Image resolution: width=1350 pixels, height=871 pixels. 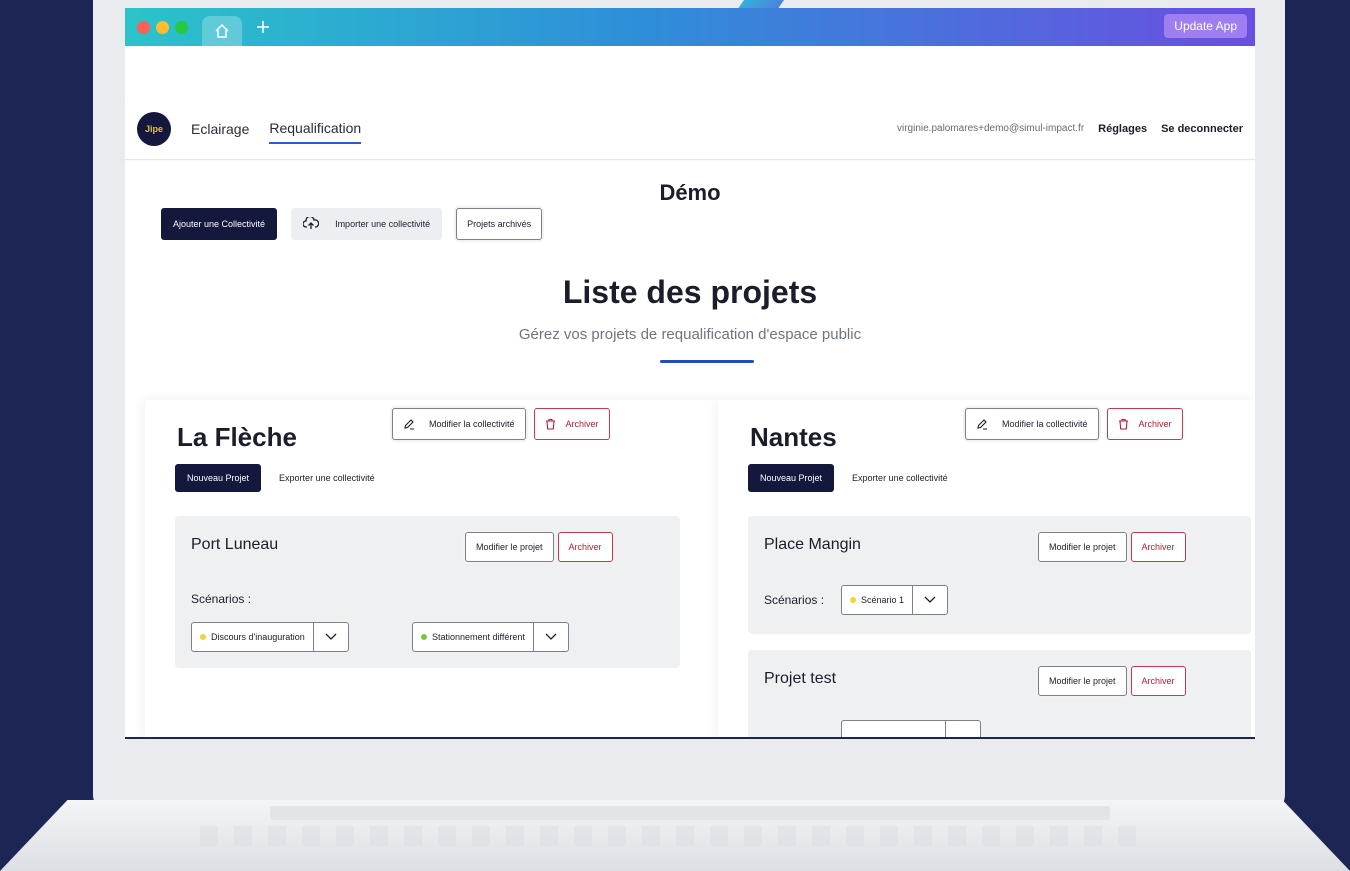 I want to click on new-tab-button, so click(x=263, y=27).